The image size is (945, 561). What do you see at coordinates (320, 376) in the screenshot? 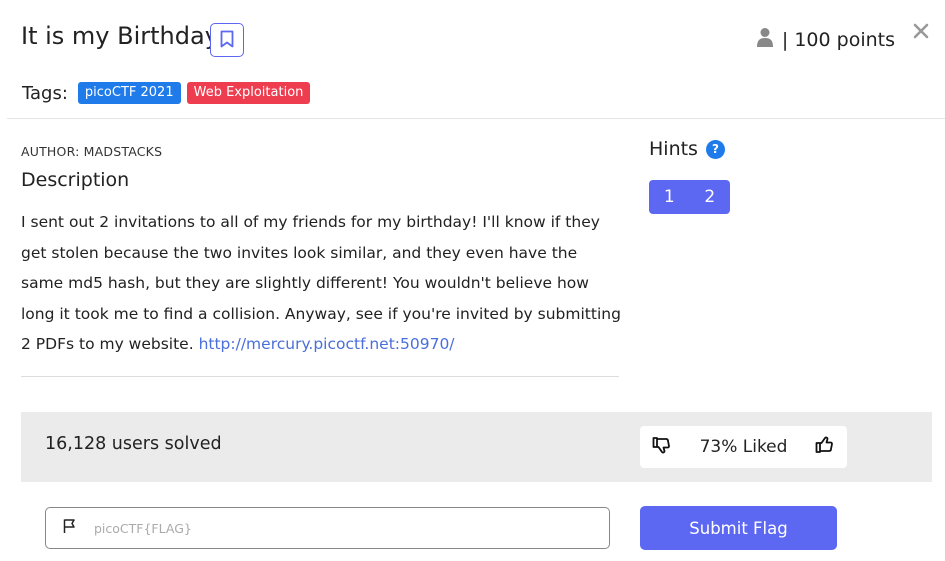
I see `description-divider` at bounding box center [320, 376].